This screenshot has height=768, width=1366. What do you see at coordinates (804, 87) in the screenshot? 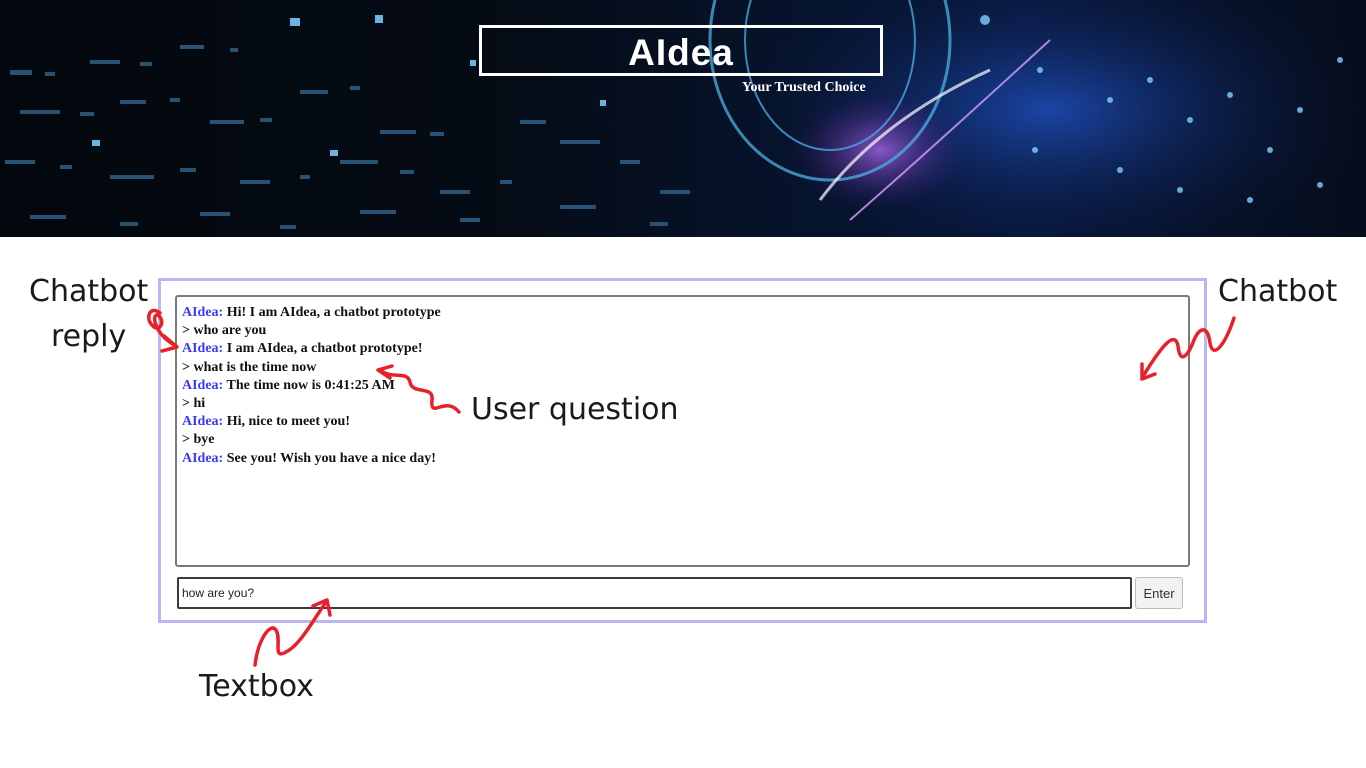
I see `logo-tagline: Your Trusted Choice` at bounding box center [804, 87].